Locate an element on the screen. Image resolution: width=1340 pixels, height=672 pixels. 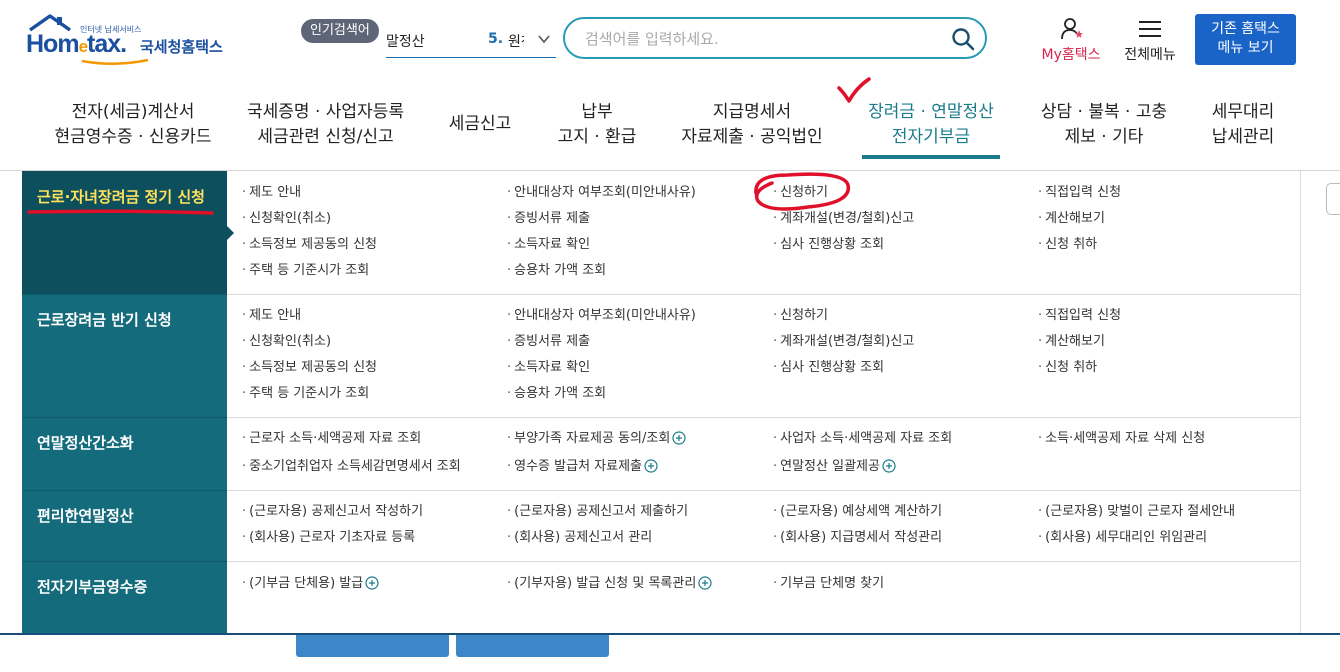
link-bulk-provide: · 연말정산 일괄제공 is located at coordinates (834, 467).